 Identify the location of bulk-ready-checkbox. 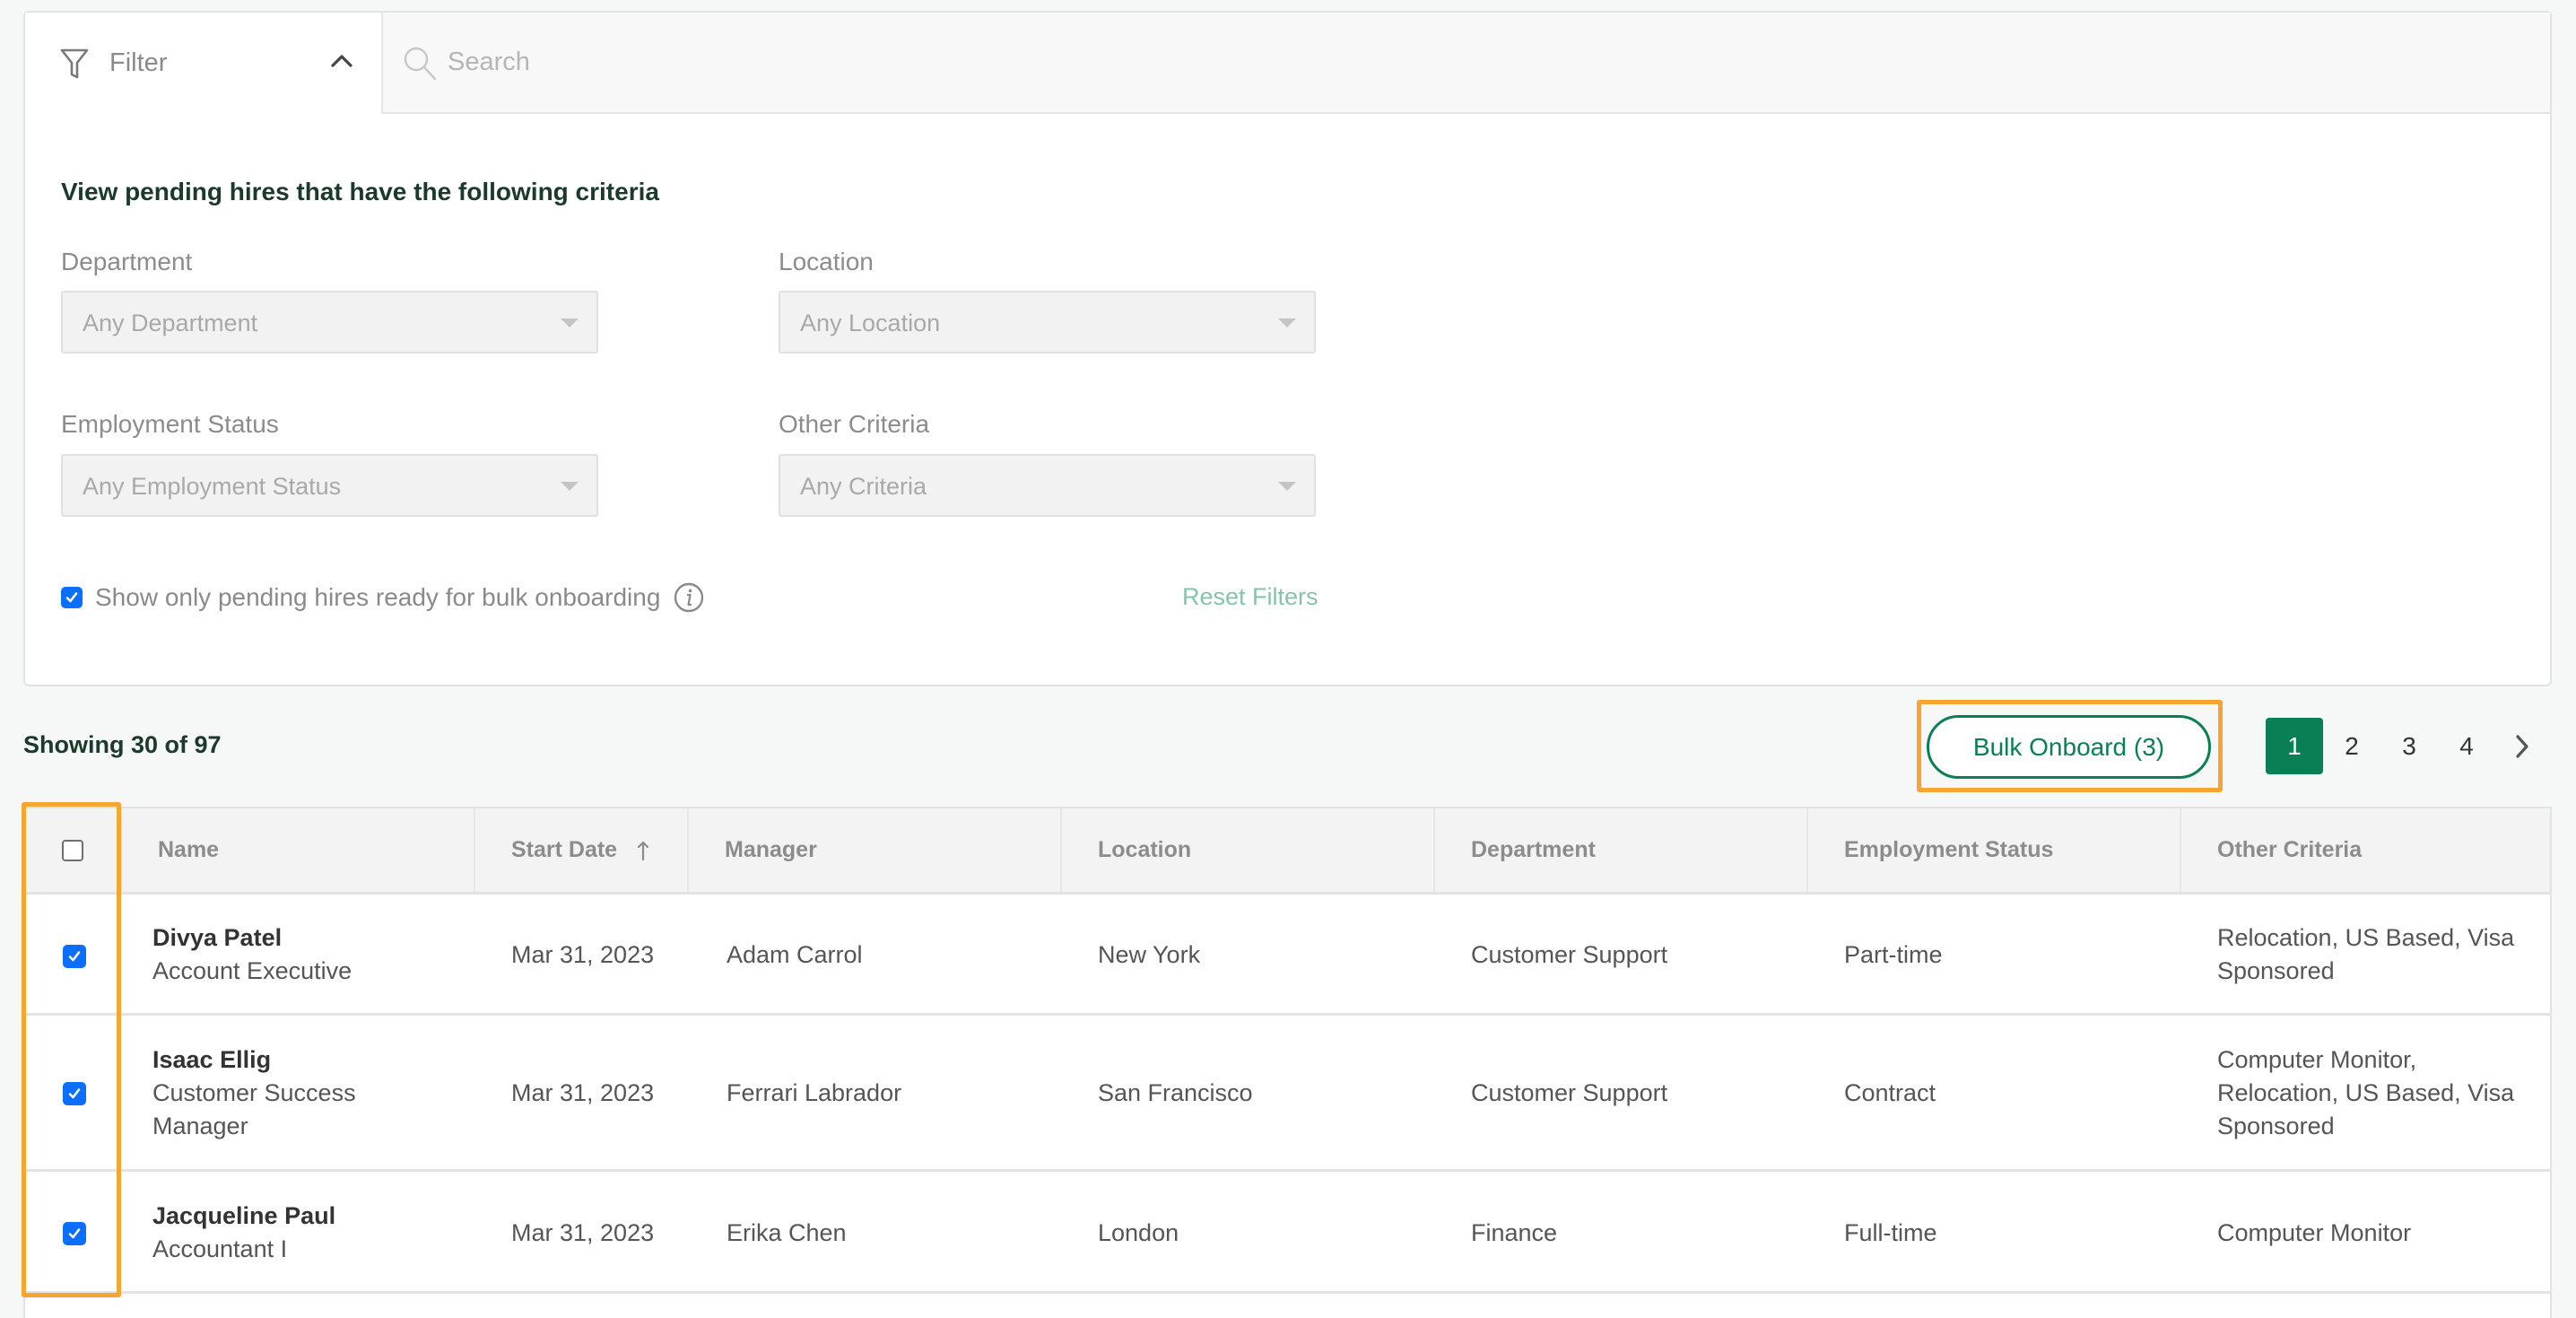
(72, 598).